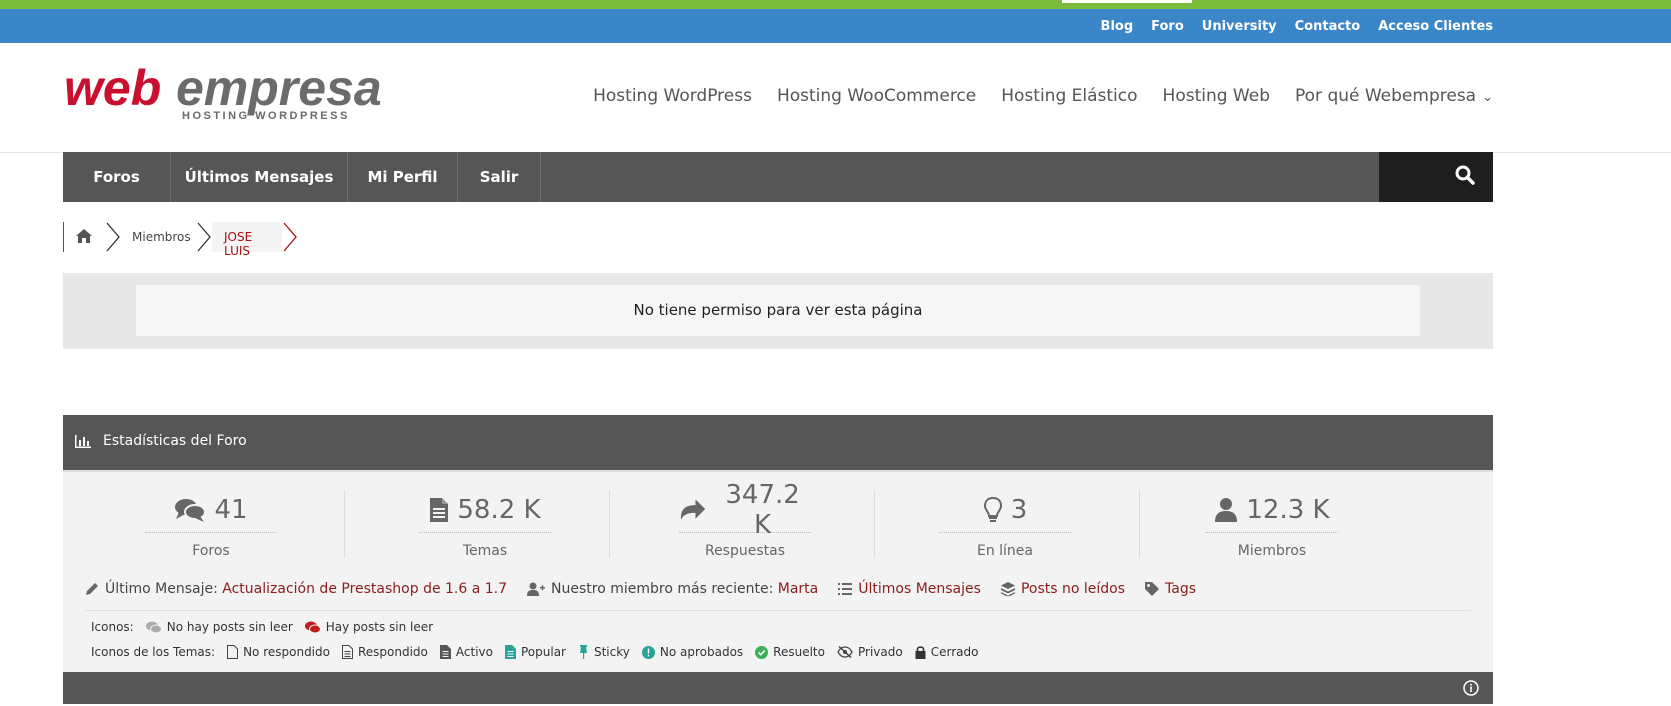 Image resolution: width=1671 pixels, height=706 pixels. Describe the element at coordinates (611, 652) in the screenshot. I see `topic-icon-sticky: Sticky` at that location.